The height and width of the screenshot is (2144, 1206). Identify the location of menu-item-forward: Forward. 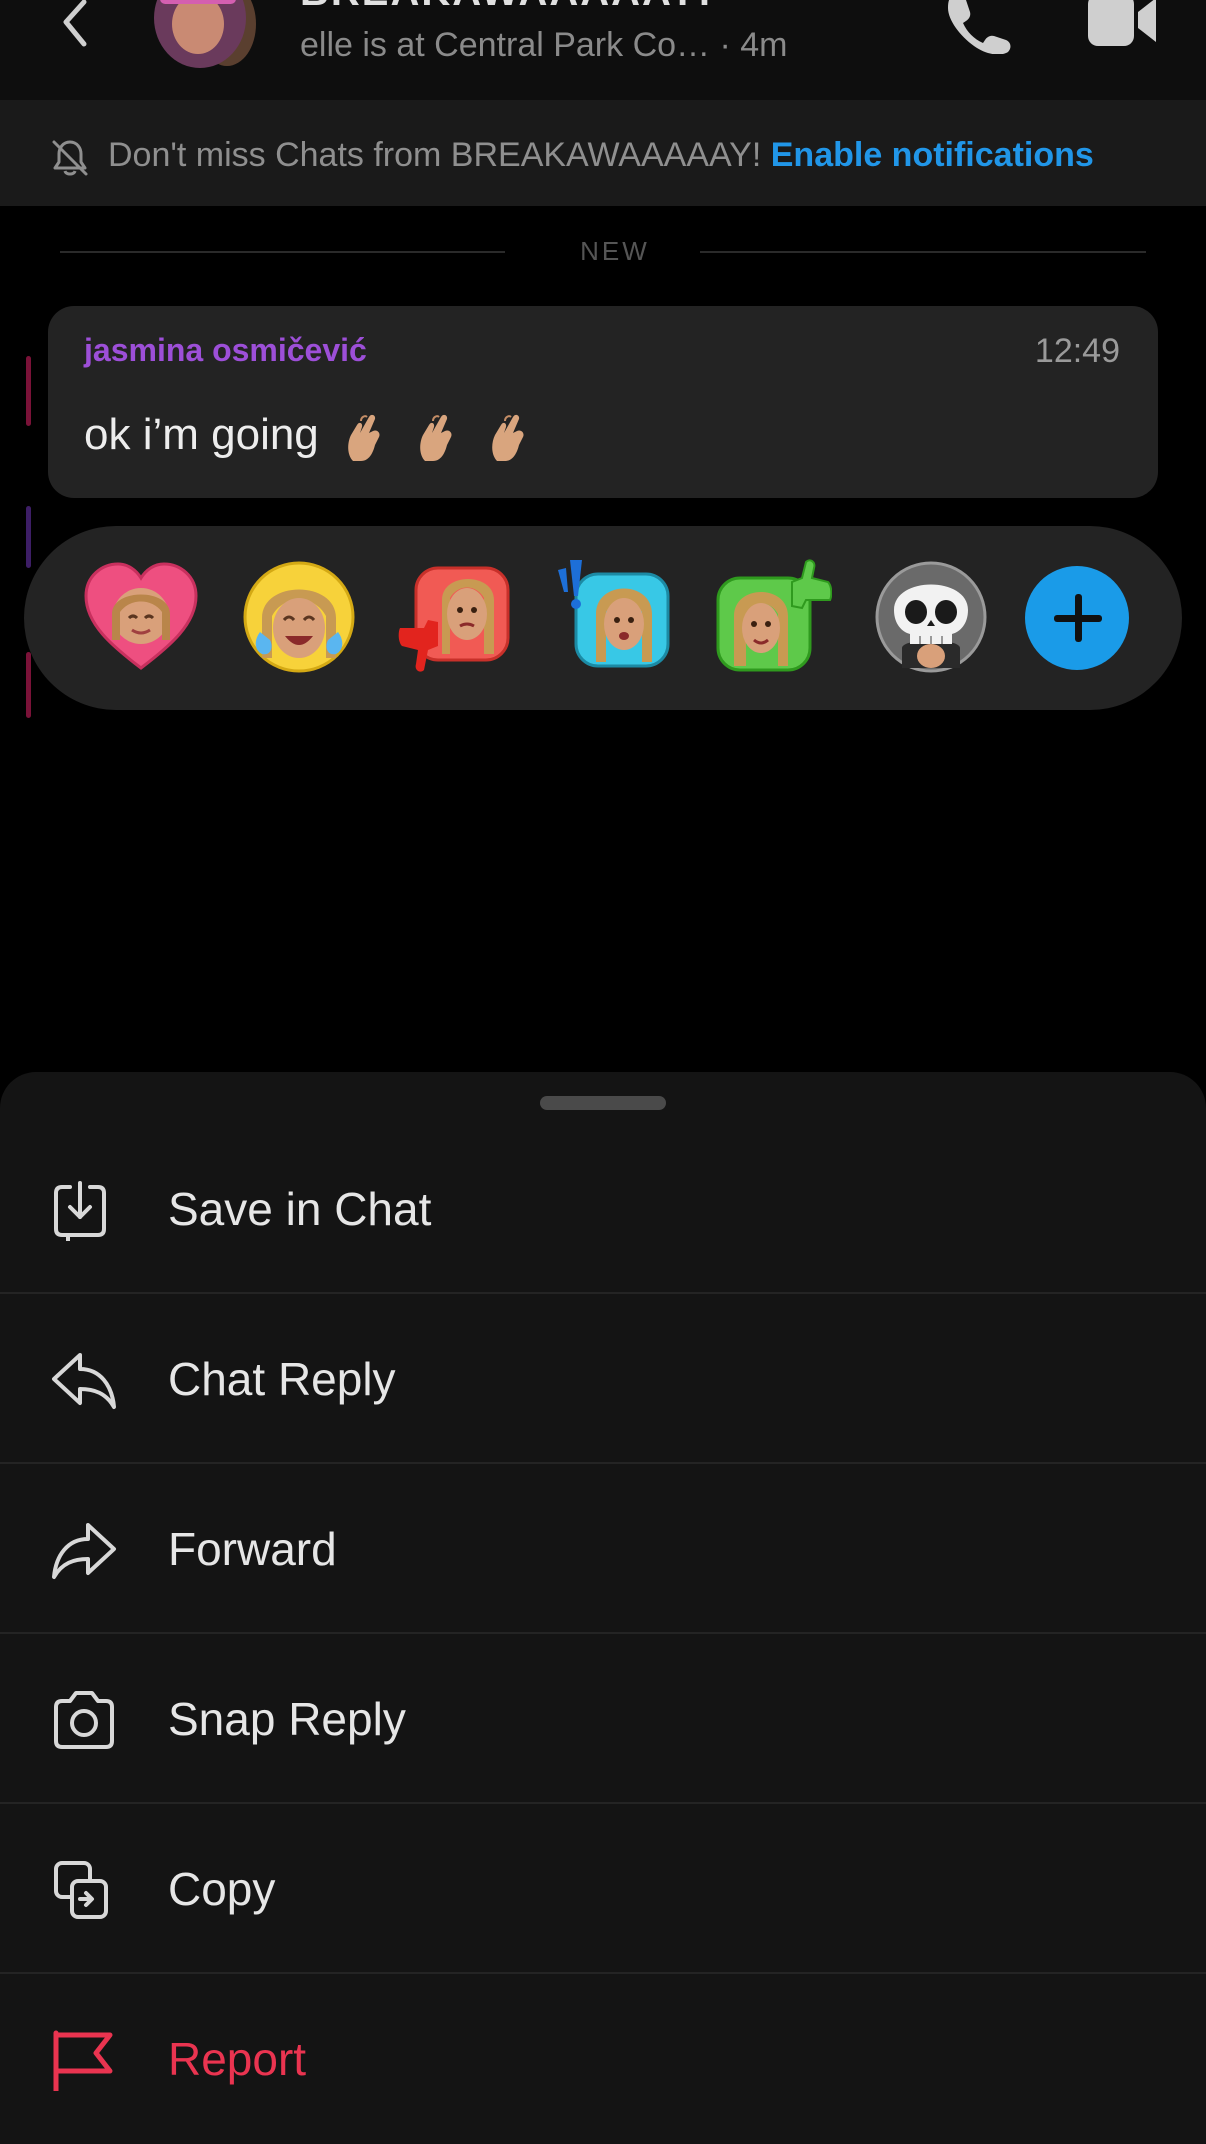
(603, 1549).